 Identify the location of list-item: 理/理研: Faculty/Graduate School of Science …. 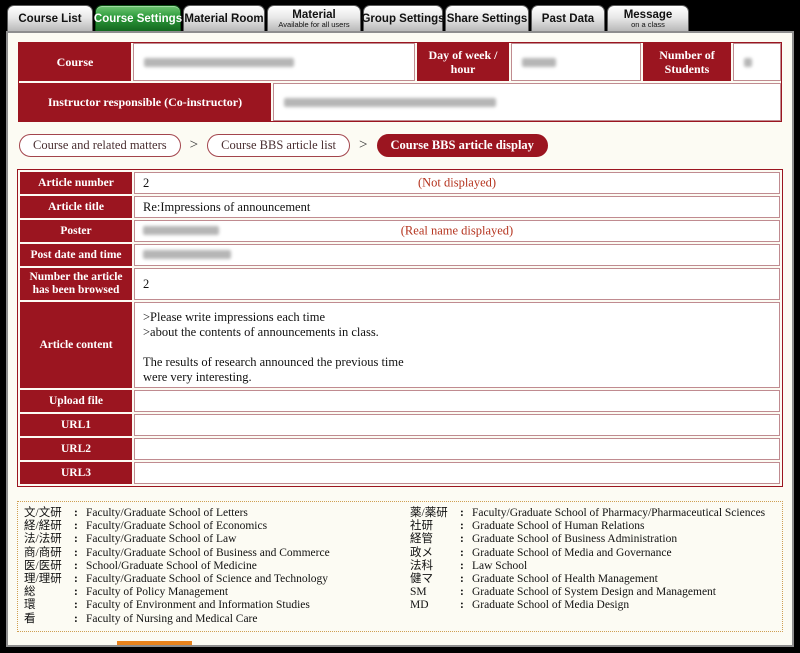
(176, 579).